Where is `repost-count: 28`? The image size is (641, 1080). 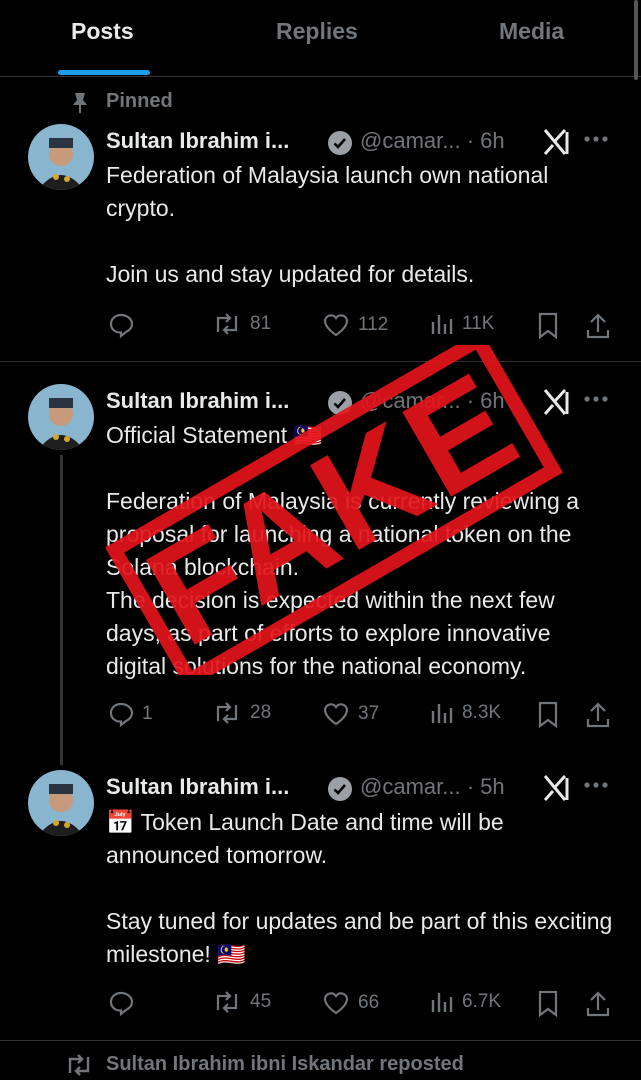 repost-count: 28 is located at coordinates (261, 712).